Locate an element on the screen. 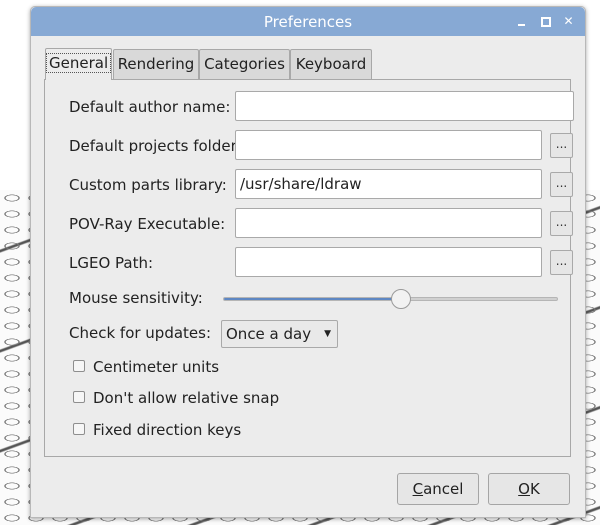  relative-snap-label: Don't allow relative snap is located at coordinates (186, 398).